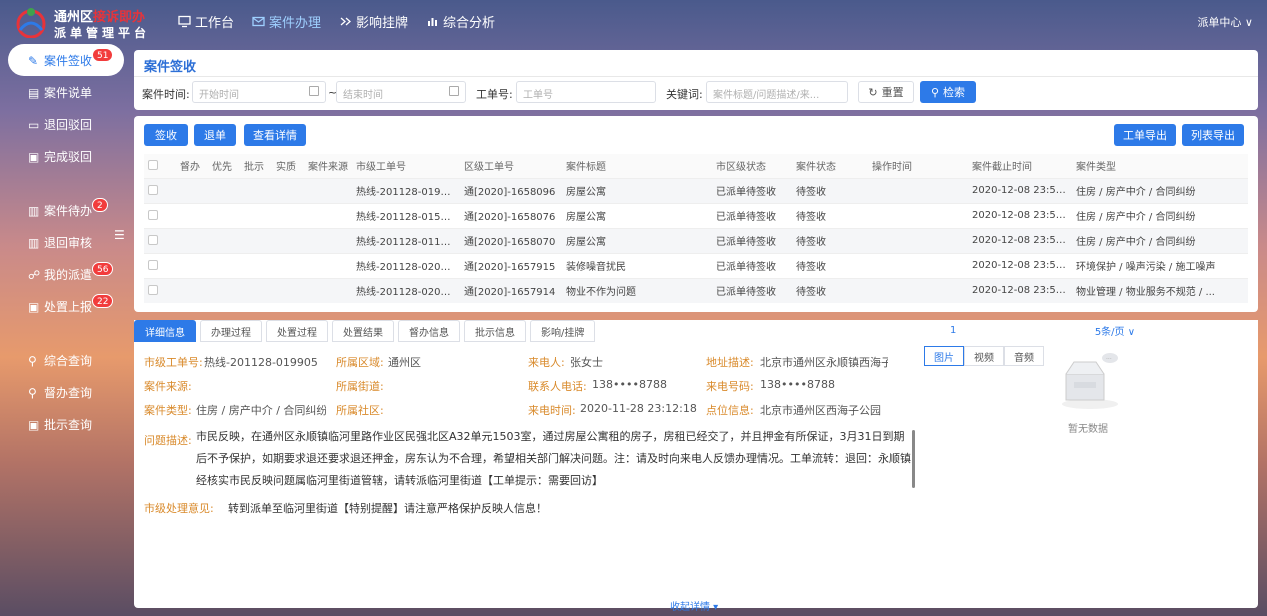 This screenshot has height=616, width=1267. What do you see at coordinates (970, 330) in the screenshot?
I see `page-2: 2` at bounding box center [970, 330].